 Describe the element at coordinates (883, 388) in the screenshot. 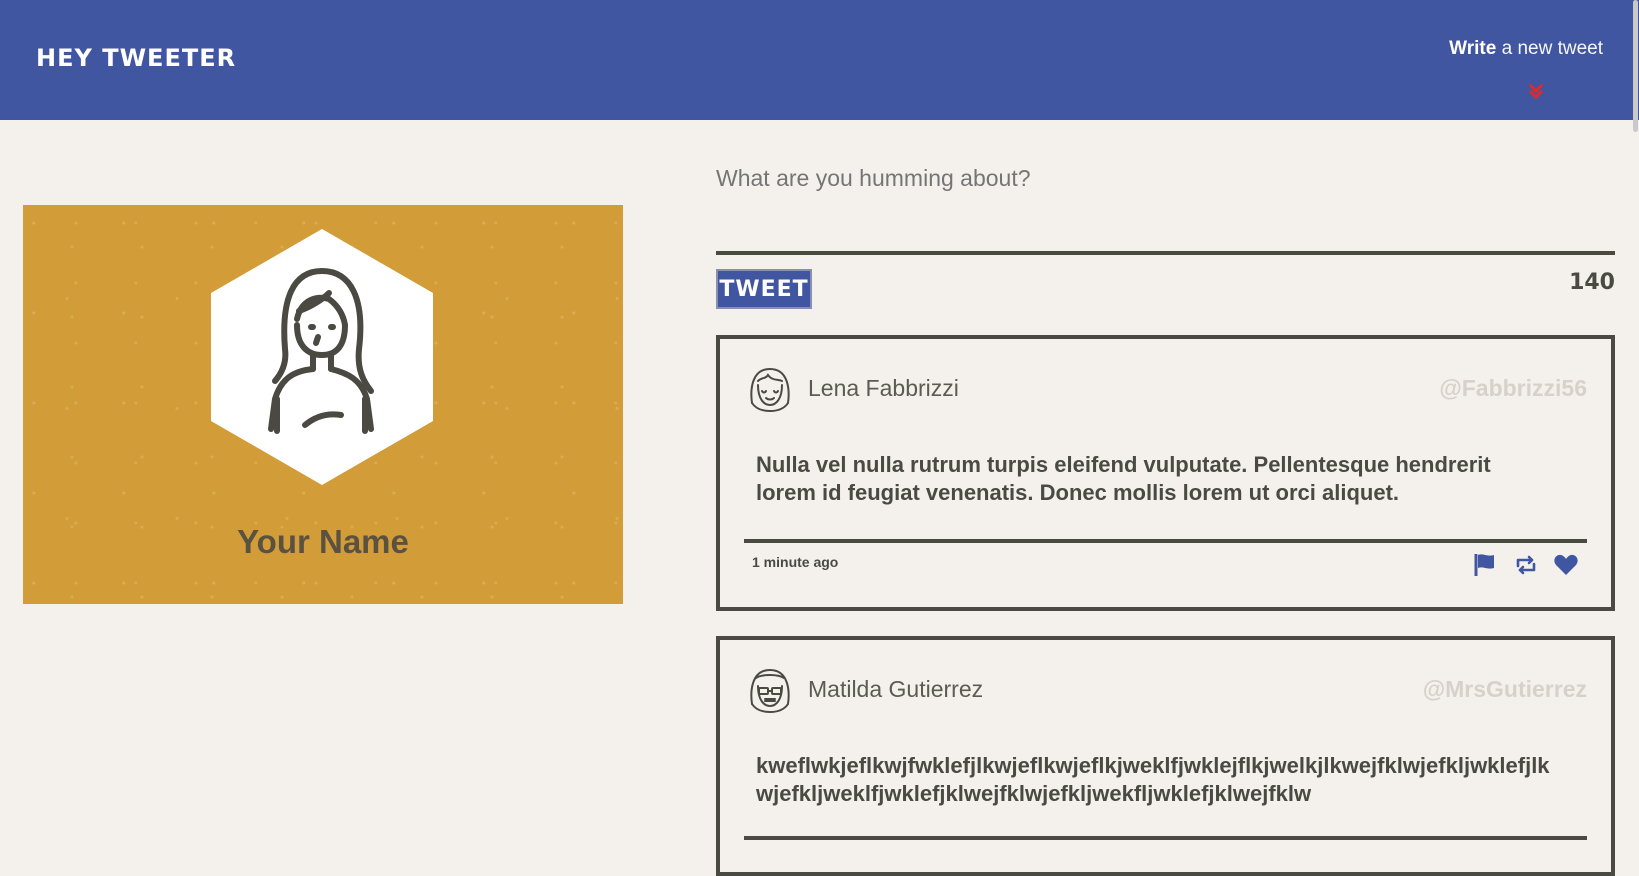

I see `tweet-author: Lena Fabbrizzi` at that location.